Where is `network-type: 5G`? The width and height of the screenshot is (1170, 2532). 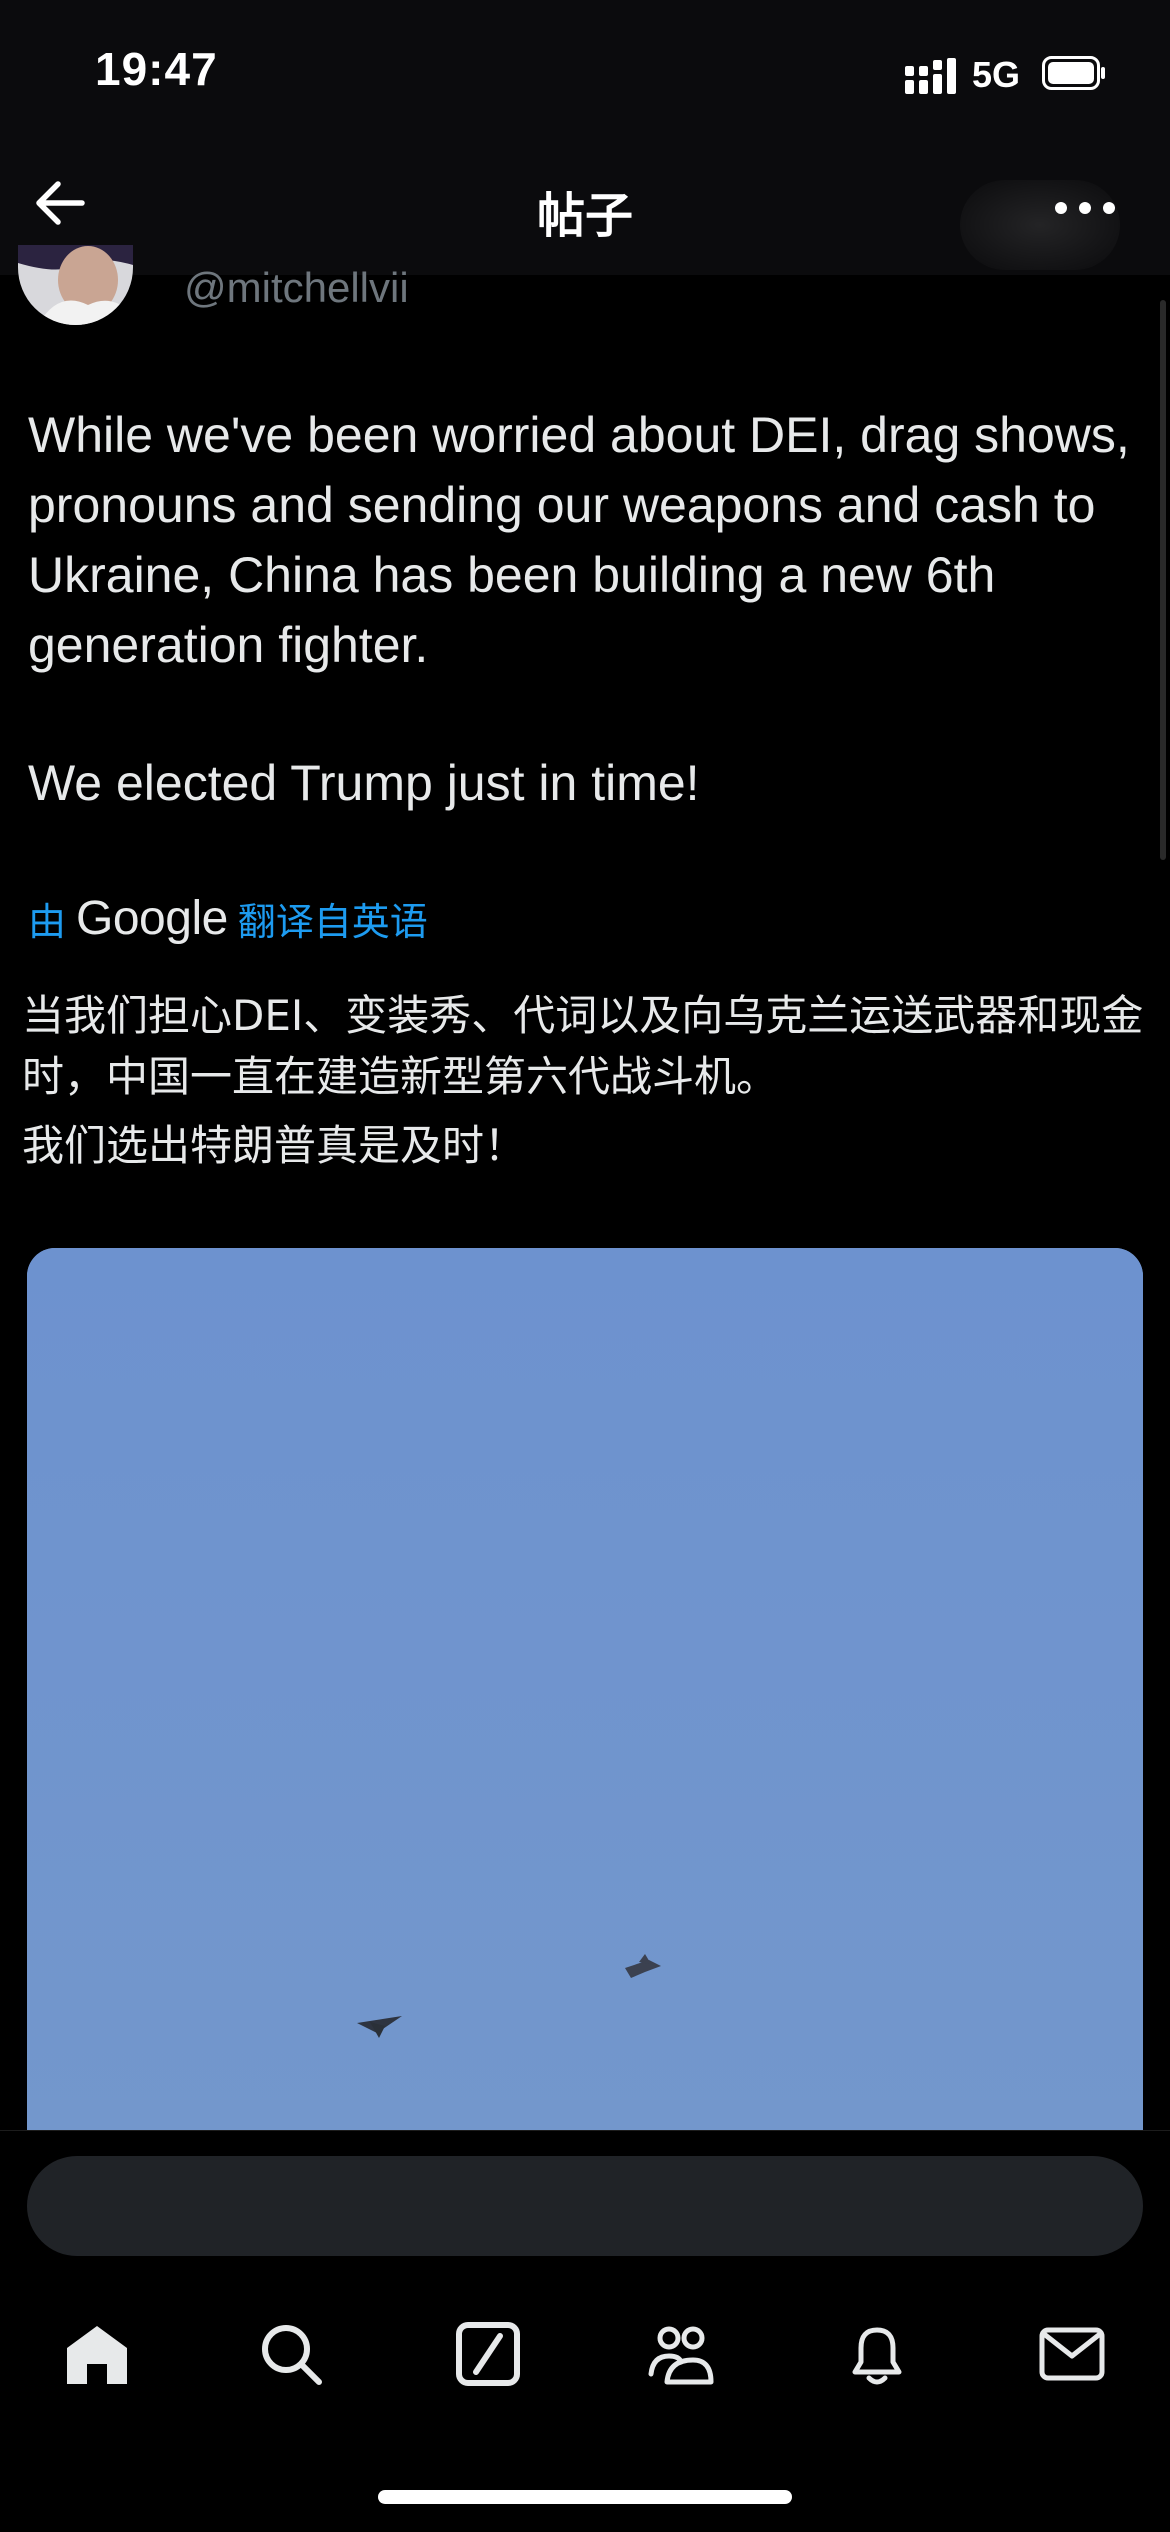 network-type: 5G is located at coordinates (996, 74).